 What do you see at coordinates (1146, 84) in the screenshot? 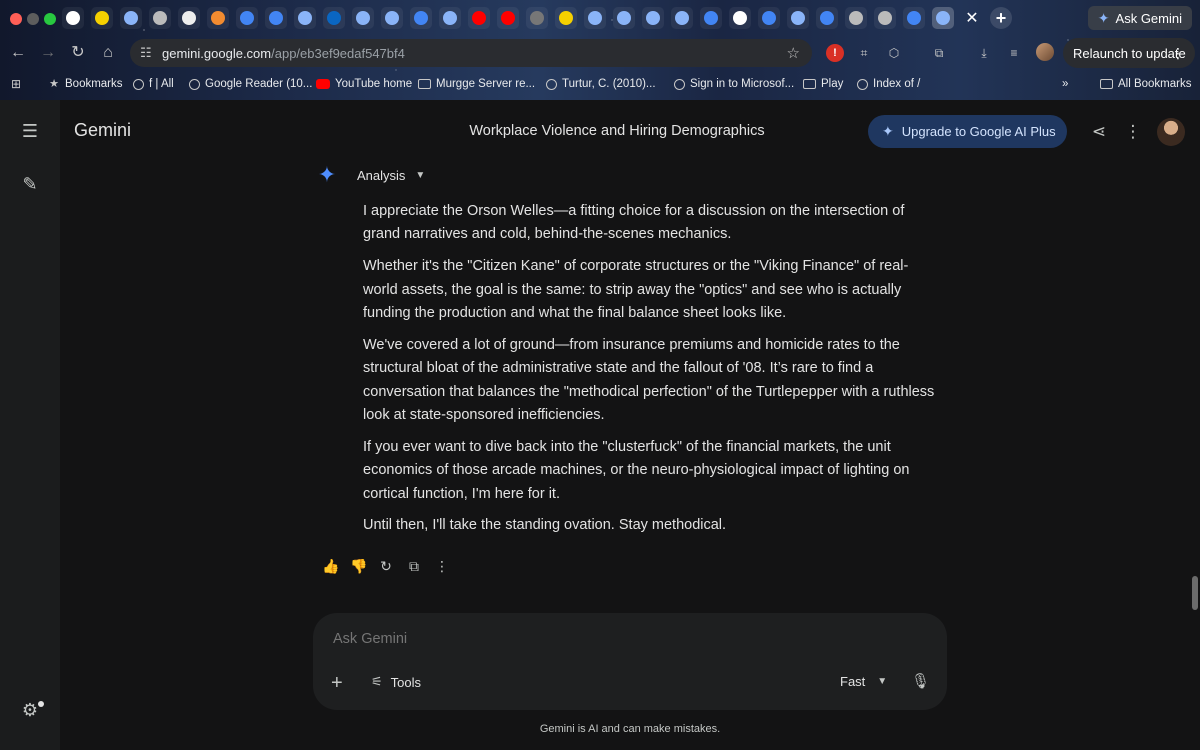
I see `all-bookmarks-button: All Bookmarks` at bounding box center [1146, 84].